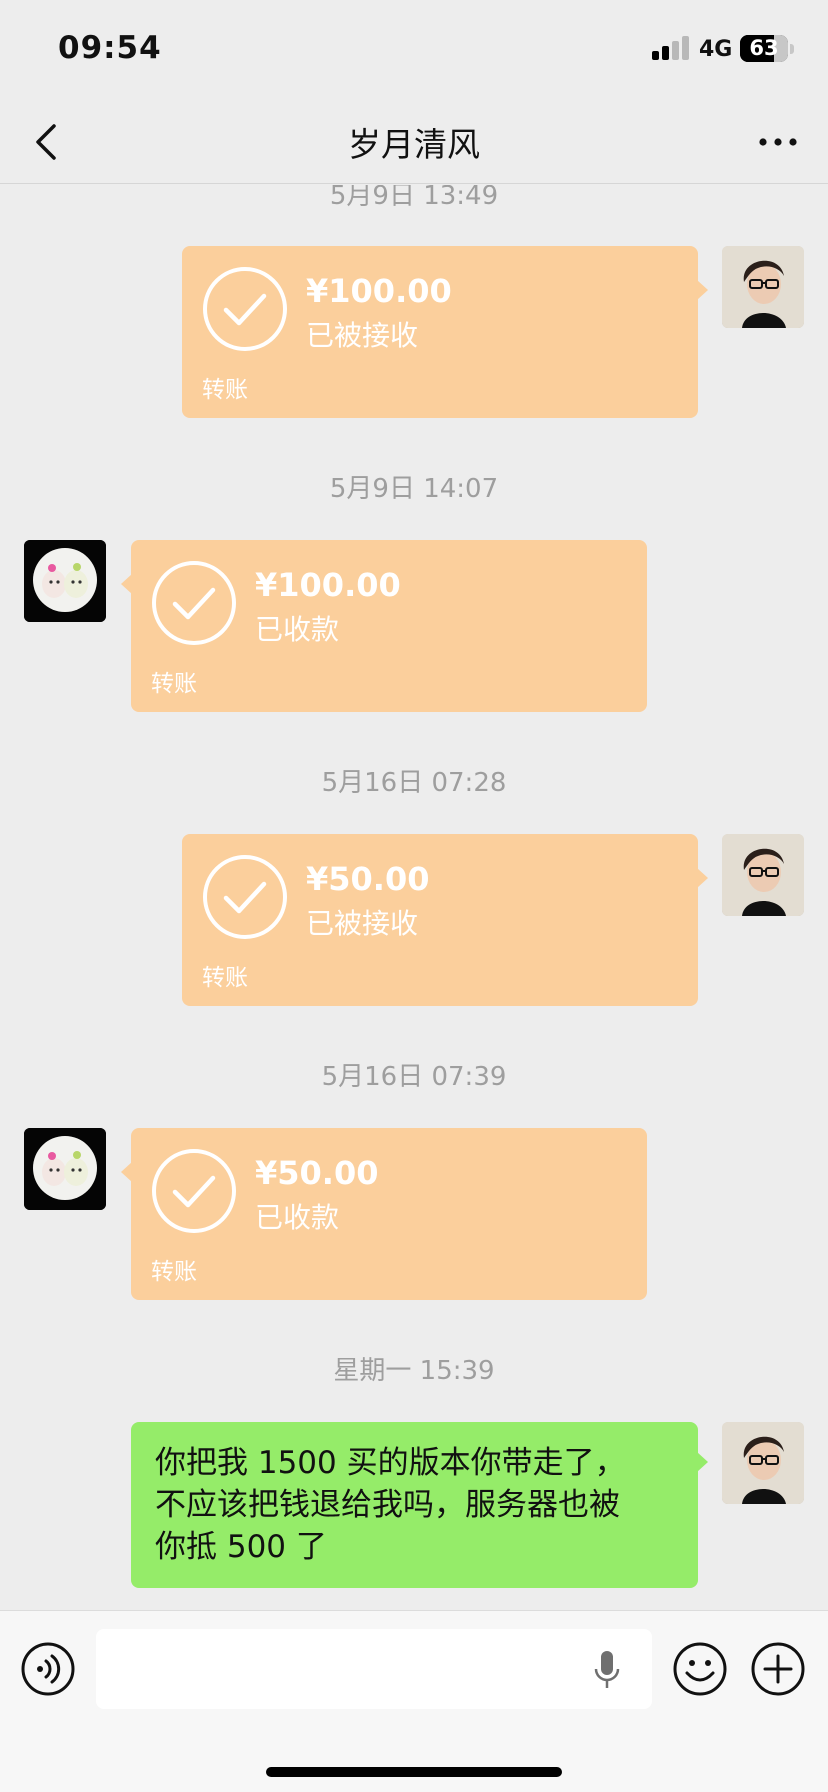  Describe the element at coordinates (414, 1077) in the screenshot. I see `timestamp: 5月16日 07:39` at that location.